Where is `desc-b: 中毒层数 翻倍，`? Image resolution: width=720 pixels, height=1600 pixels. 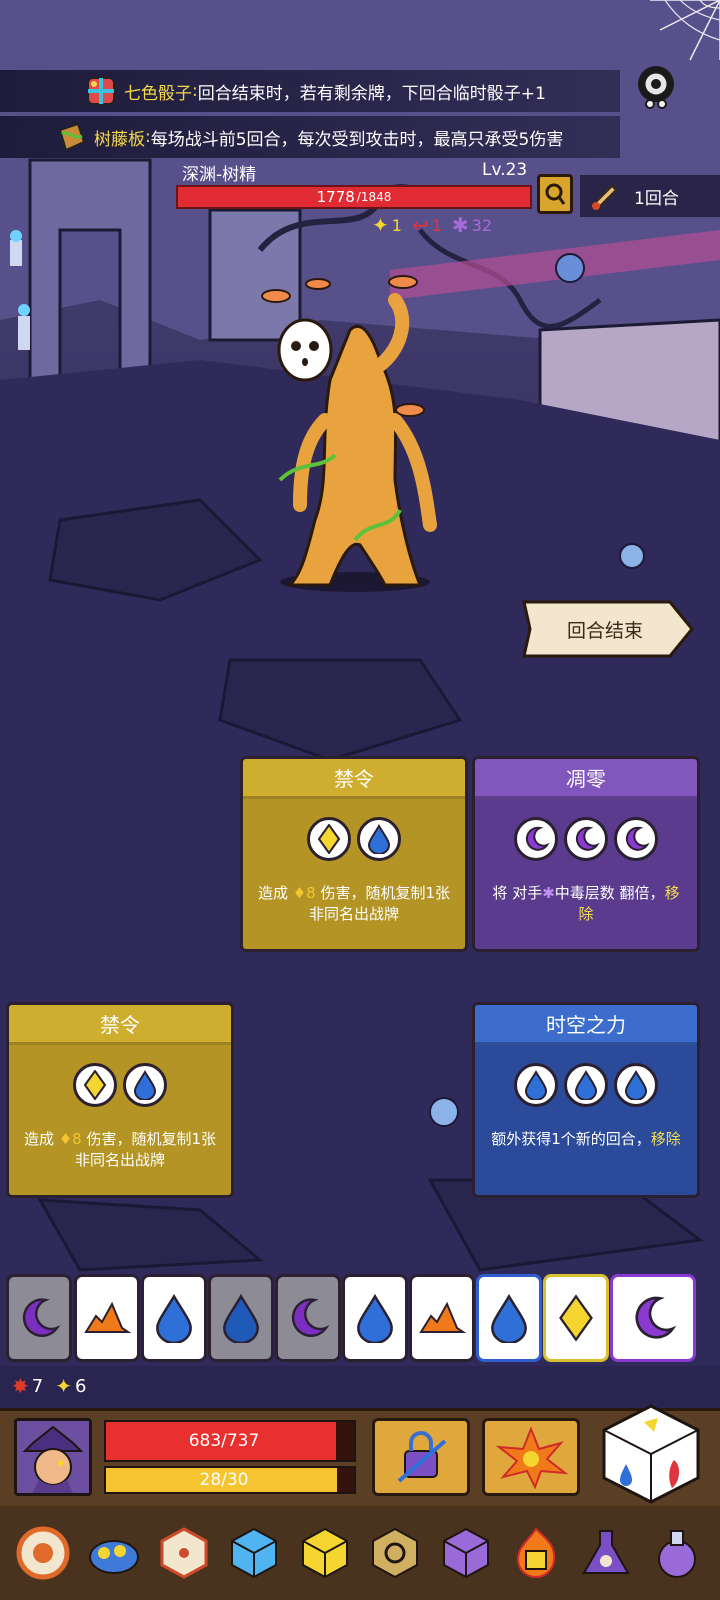
desc-b: 中毒层数 翻倍， is located at coordinates (609, 893).